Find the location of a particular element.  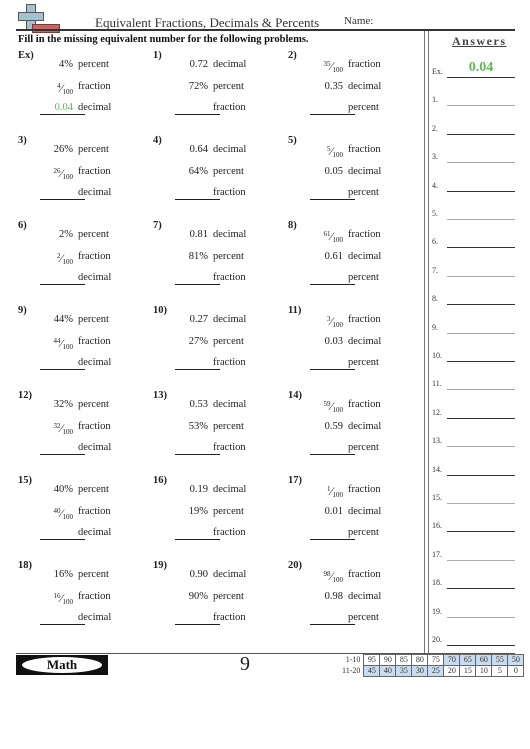

answer-item: 13. is located at coordinates (475, 437).